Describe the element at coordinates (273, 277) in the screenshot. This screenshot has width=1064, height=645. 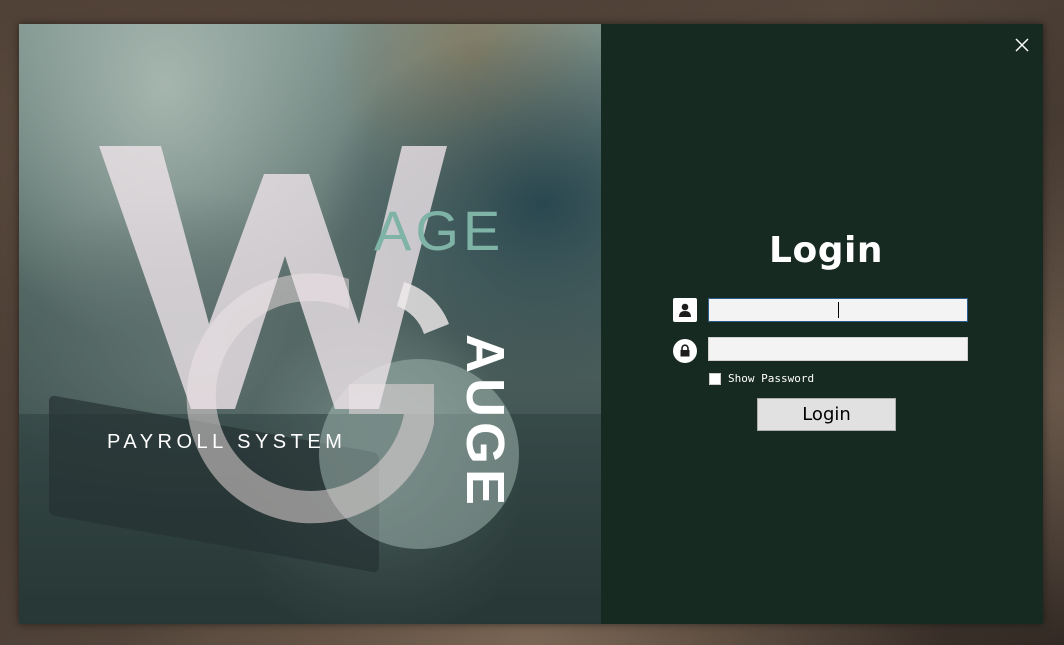
I see `logo-w-shape` at that location.